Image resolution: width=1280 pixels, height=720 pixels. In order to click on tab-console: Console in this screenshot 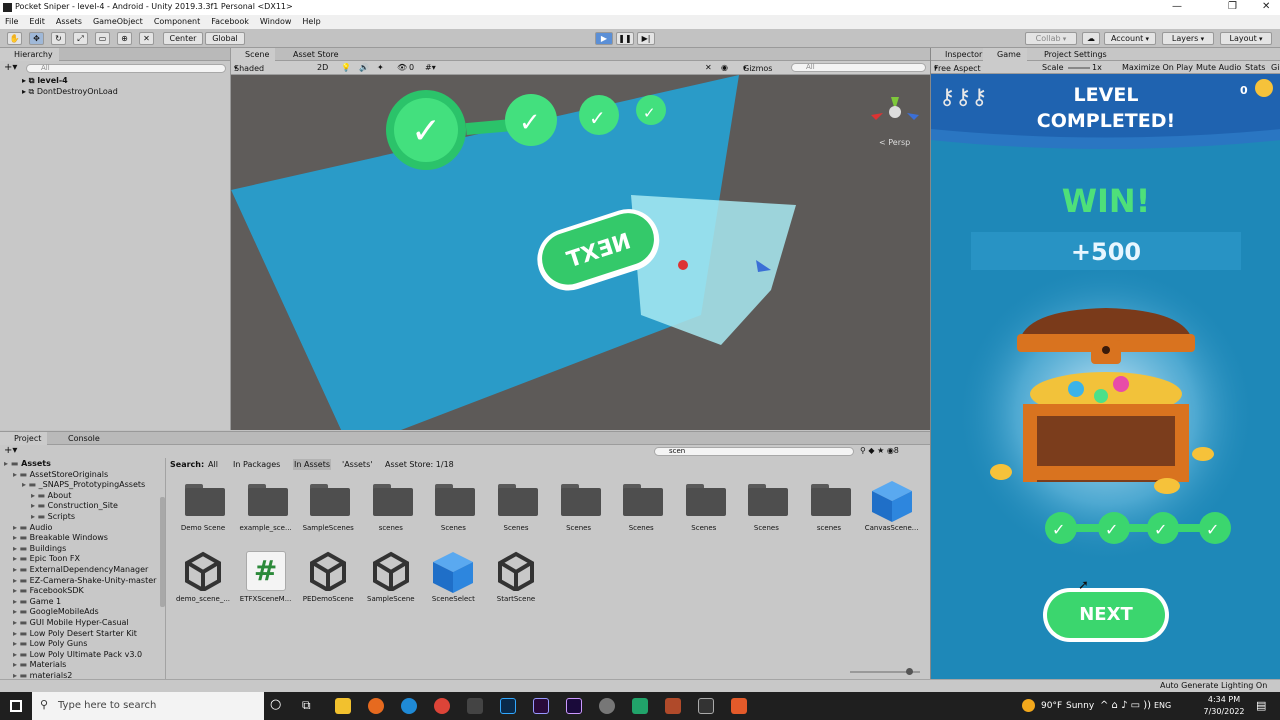, I will do `click(80, 438)`.